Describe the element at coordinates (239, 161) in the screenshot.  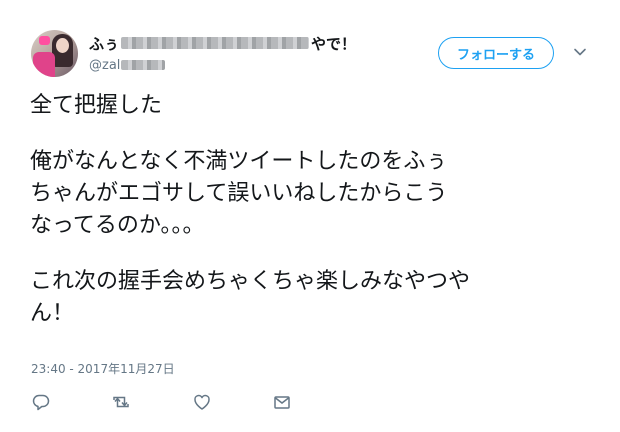
I see `tweet-line: 俺がなんとなく不満ツイートしたのをふぅ` at that location.